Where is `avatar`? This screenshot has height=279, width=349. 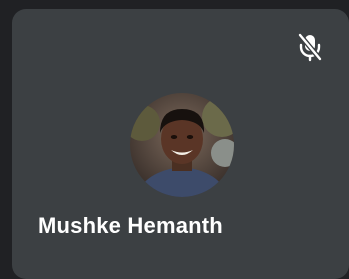
avatar is located at coordinates (182, 145).